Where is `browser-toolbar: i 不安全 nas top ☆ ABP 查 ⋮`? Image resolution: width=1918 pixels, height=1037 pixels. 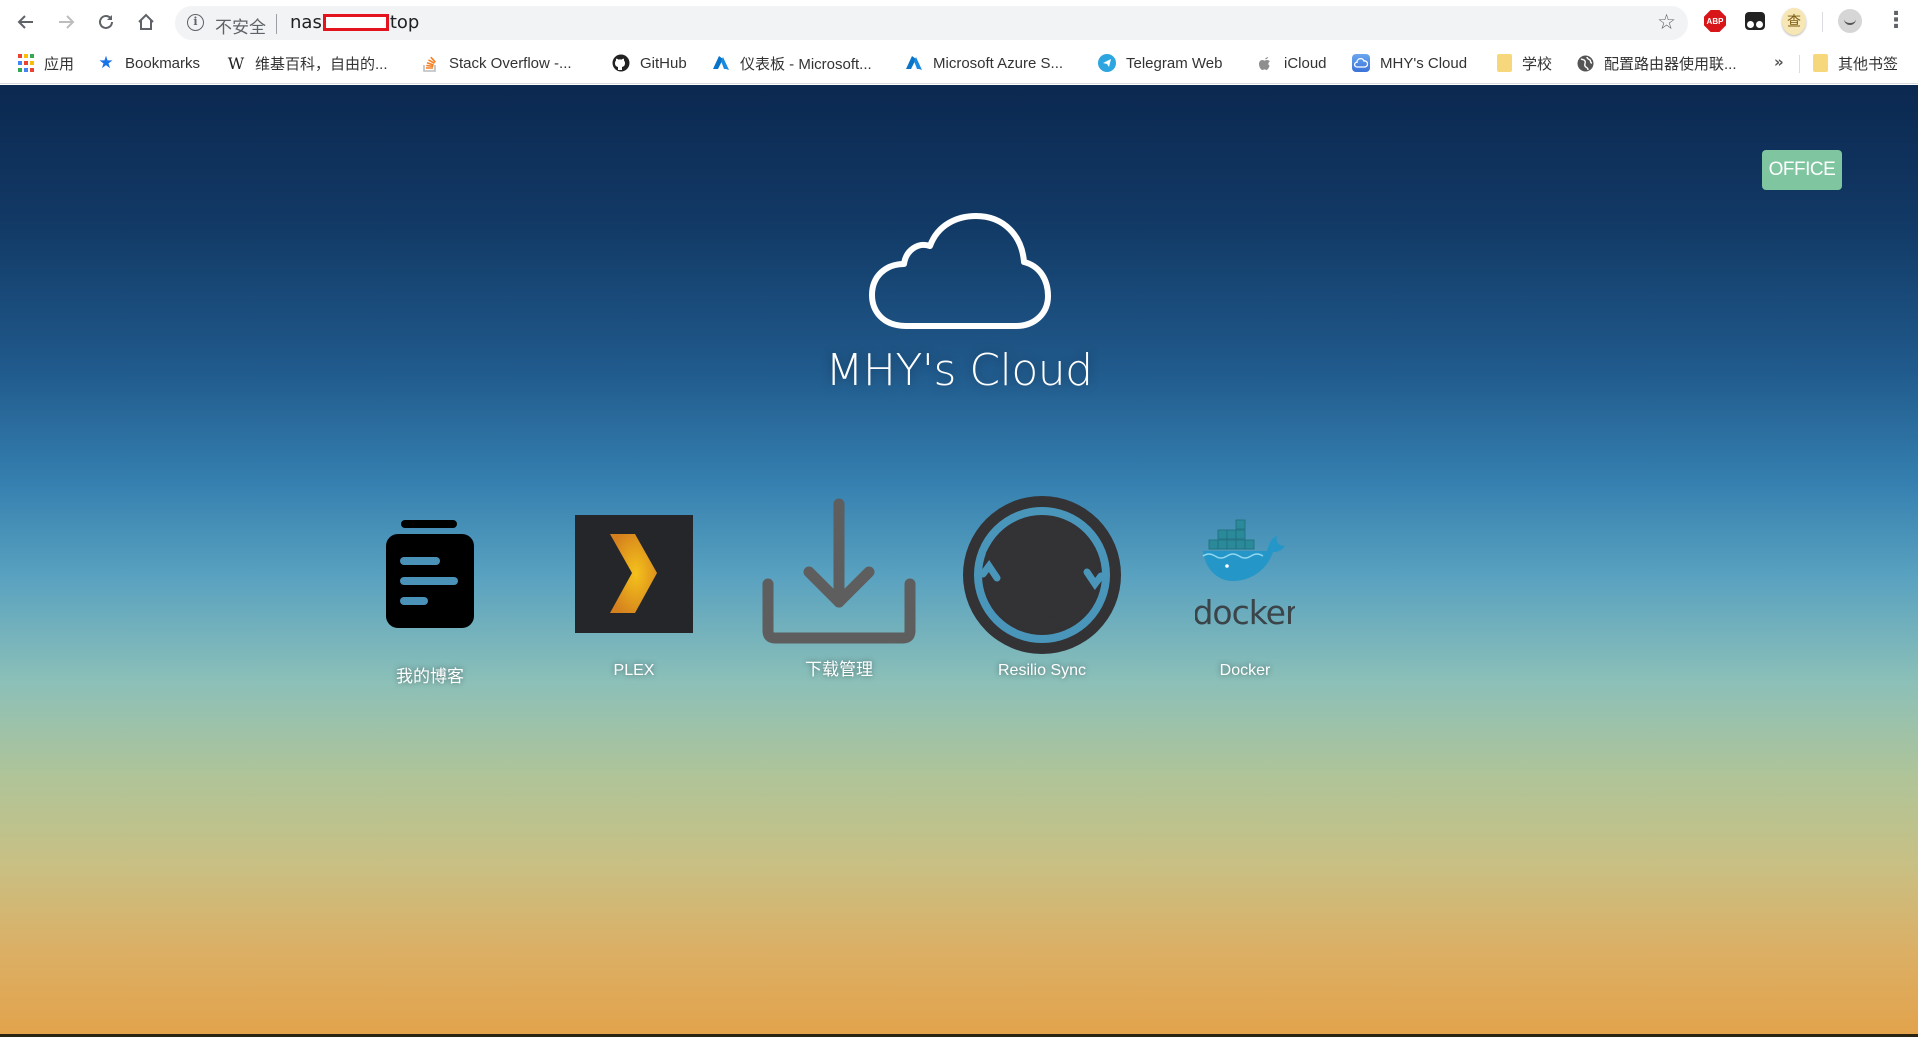 browser-toolbar: i 不安全 nas top ☆ ABP 查 ⋮ is located at coordinates (959, 21).